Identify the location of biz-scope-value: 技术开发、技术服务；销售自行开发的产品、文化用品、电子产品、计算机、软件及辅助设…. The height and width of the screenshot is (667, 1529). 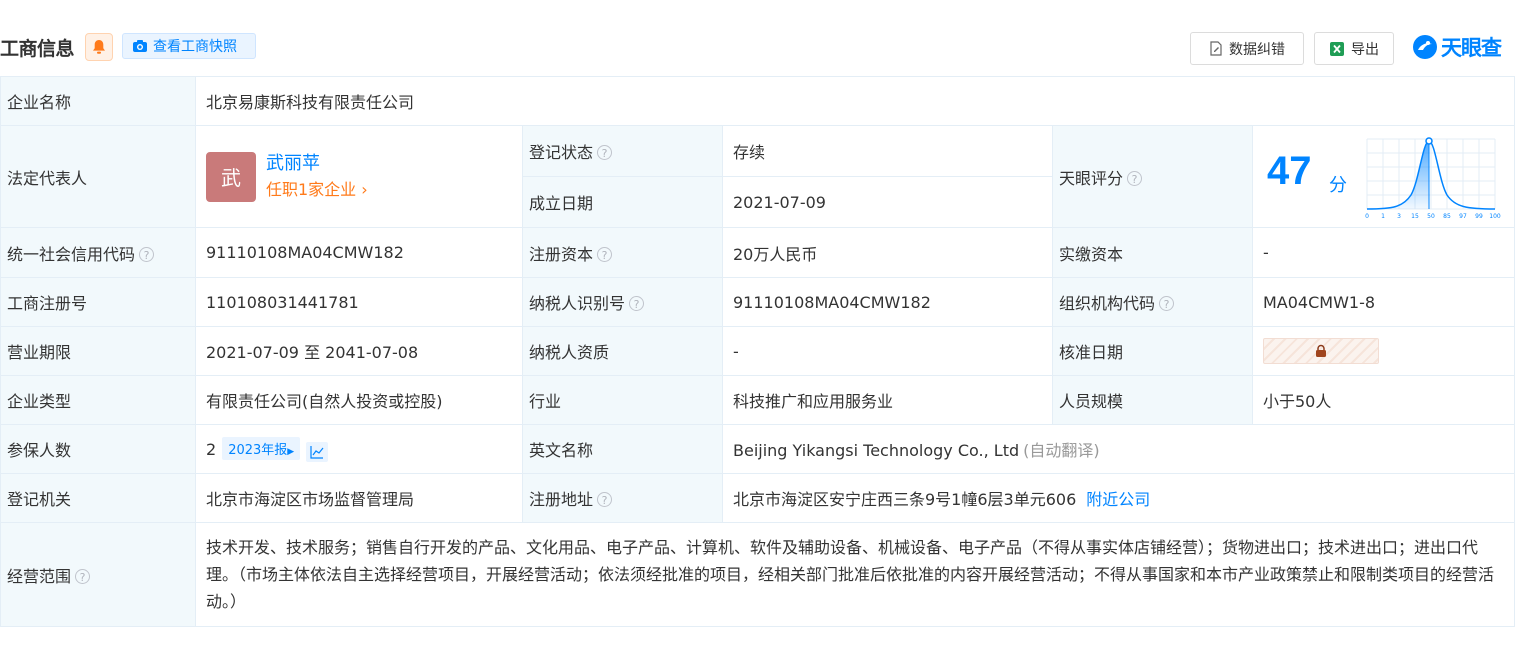
(855, 574).